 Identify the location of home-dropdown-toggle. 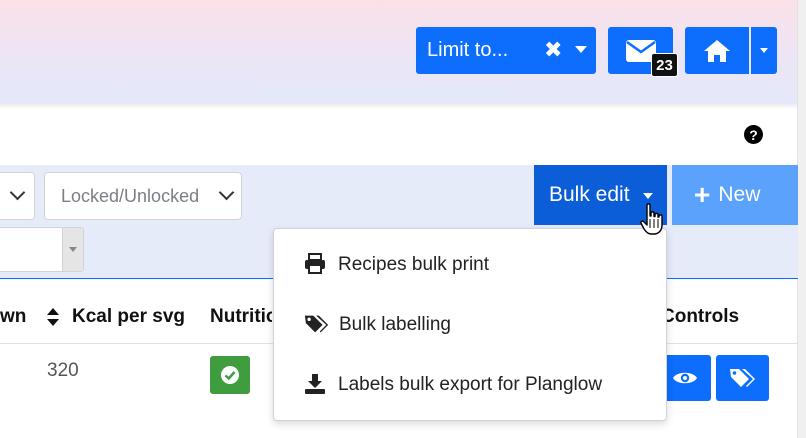
(764, 50).